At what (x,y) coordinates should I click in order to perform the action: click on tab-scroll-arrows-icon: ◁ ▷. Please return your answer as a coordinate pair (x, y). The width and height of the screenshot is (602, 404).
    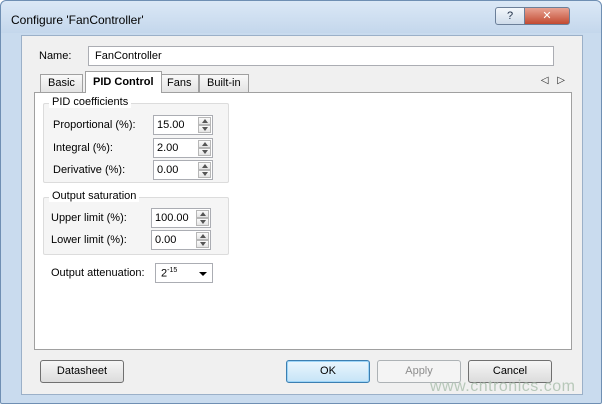
    Looking at the image, I should click on (554, 80).